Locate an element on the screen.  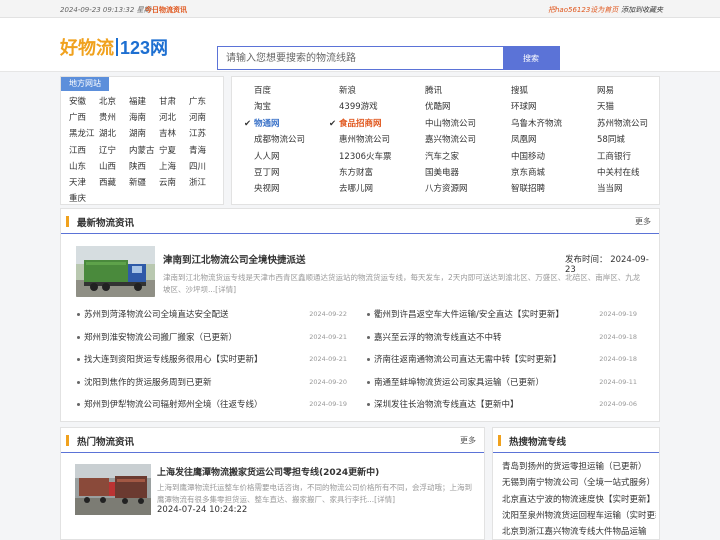
news-row-title: 找大连到资阳货运专线服务很用心【实时更新】 is located at coordinates (173, 359).